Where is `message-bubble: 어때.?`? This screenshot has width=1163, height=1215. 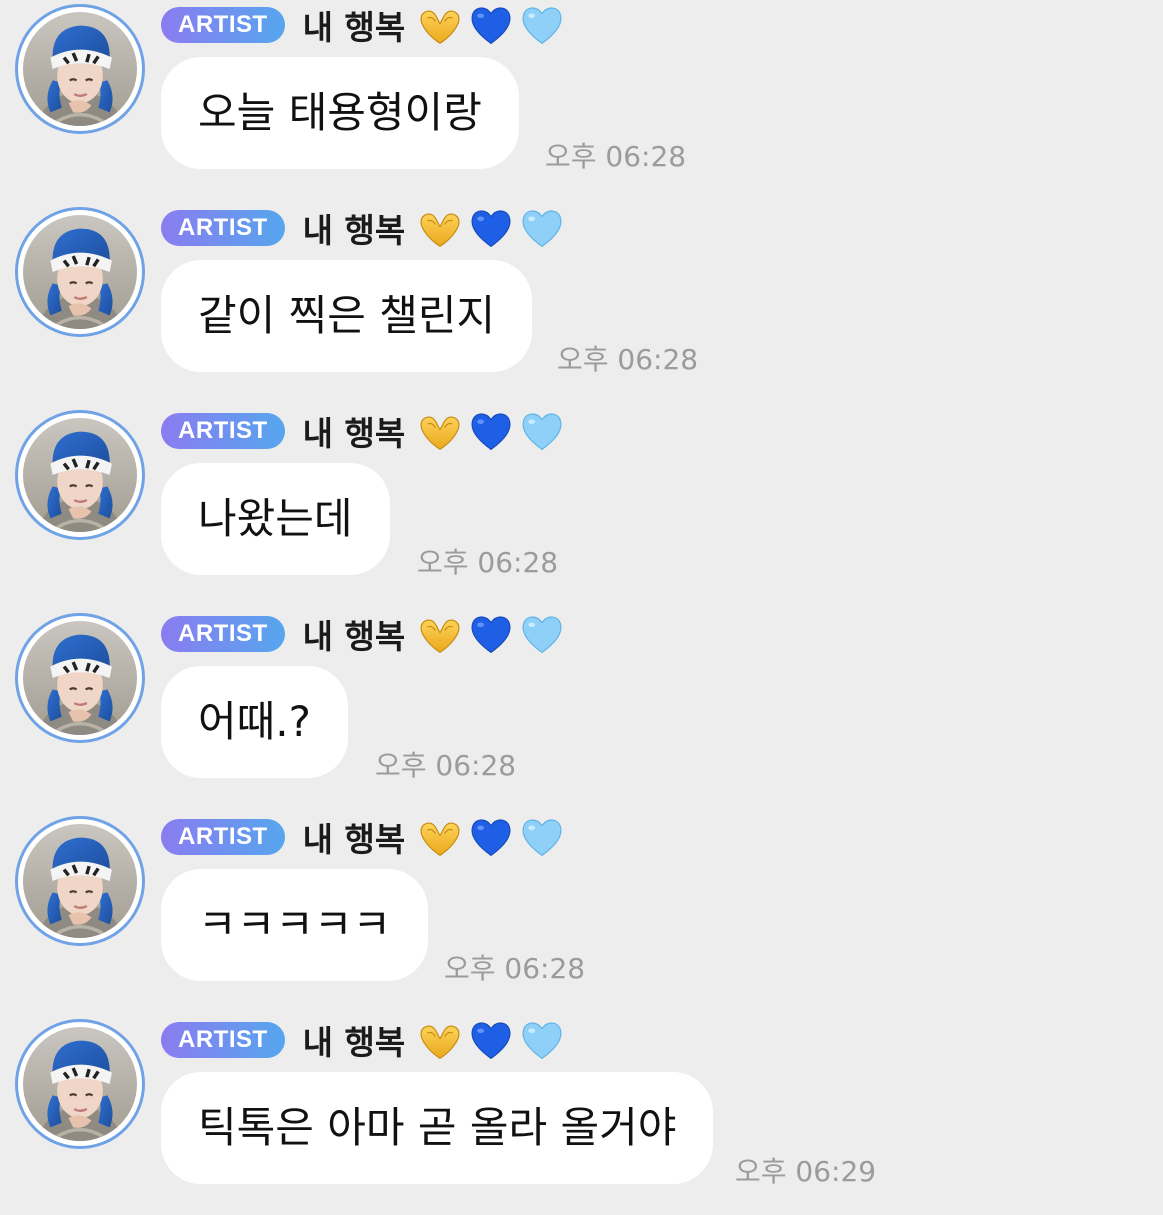 message-bubble: 어때.? is located at coordinates (254, 722).